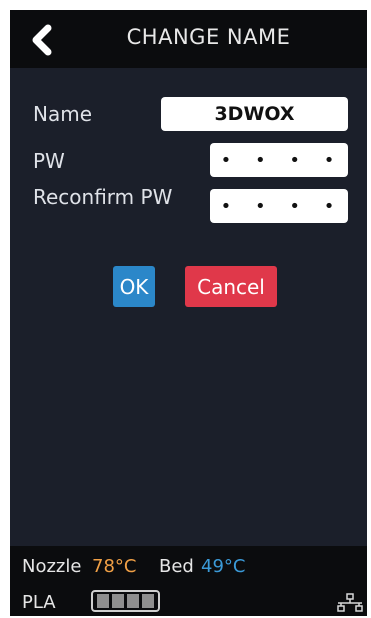 The image size is (371, 618). What do you see at coordinates (188, 581) in the screenshot?
I see `status-bar: Nozzle 78°C Bed 49°C PLA` at bounding box center [188, 581].